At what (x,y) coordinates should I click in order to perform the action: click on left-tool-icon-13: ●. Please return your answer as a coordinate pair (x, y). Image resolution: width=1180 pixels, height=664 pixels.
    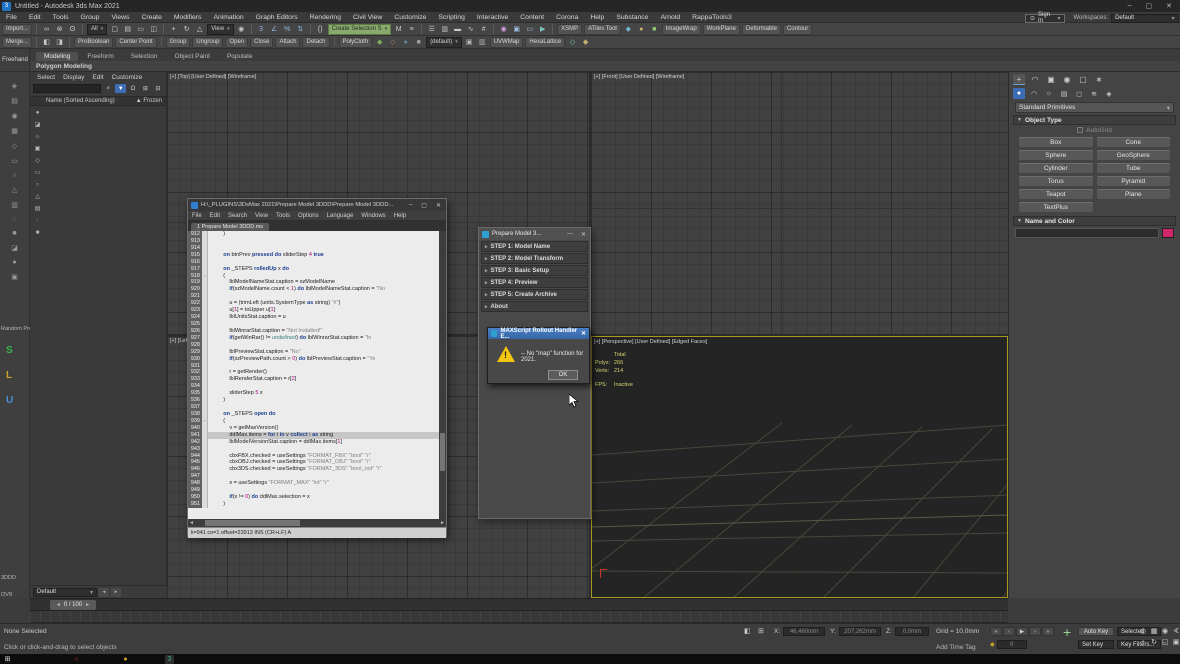
    Looking at the image, I should click on (14, 262).